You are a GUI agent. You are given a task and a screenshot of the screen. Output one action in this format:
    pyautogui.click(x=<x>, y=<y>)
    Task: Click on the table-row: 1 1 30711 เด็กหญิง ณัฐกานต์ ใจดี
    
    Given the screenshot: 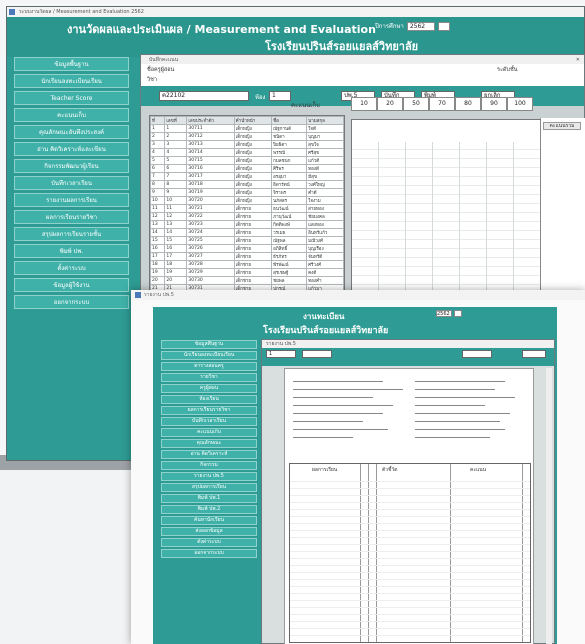 What is the action you would take?
    pyautogui.click(x=247, y=128)
    